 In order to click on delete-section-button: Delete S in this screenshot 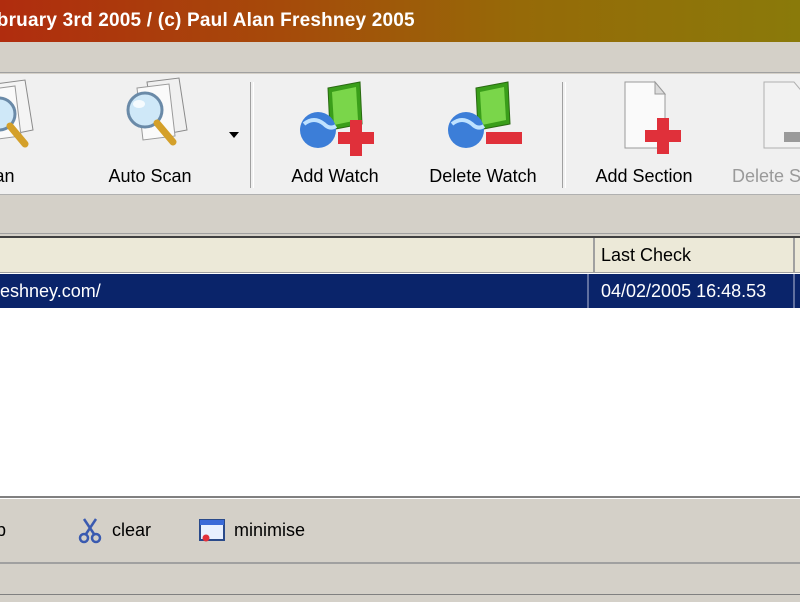, I will do `click(764, 133)`.